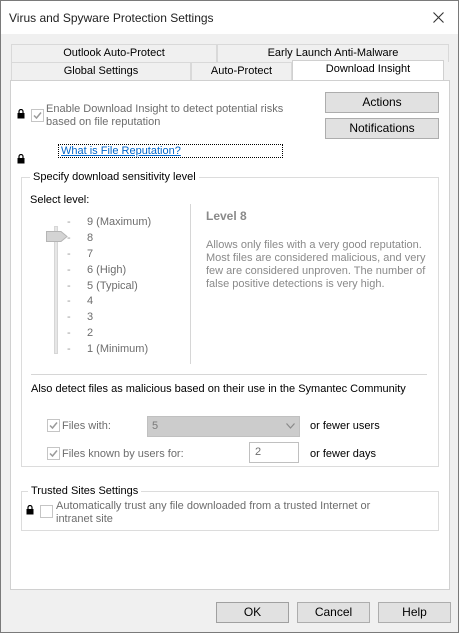 This screenshot has width=459, height=634. What do you see at coordinates (84, 519) in the screenshot?
I see `trusted-sites-label-cont: intranet site` at bounding box center [84, 519].